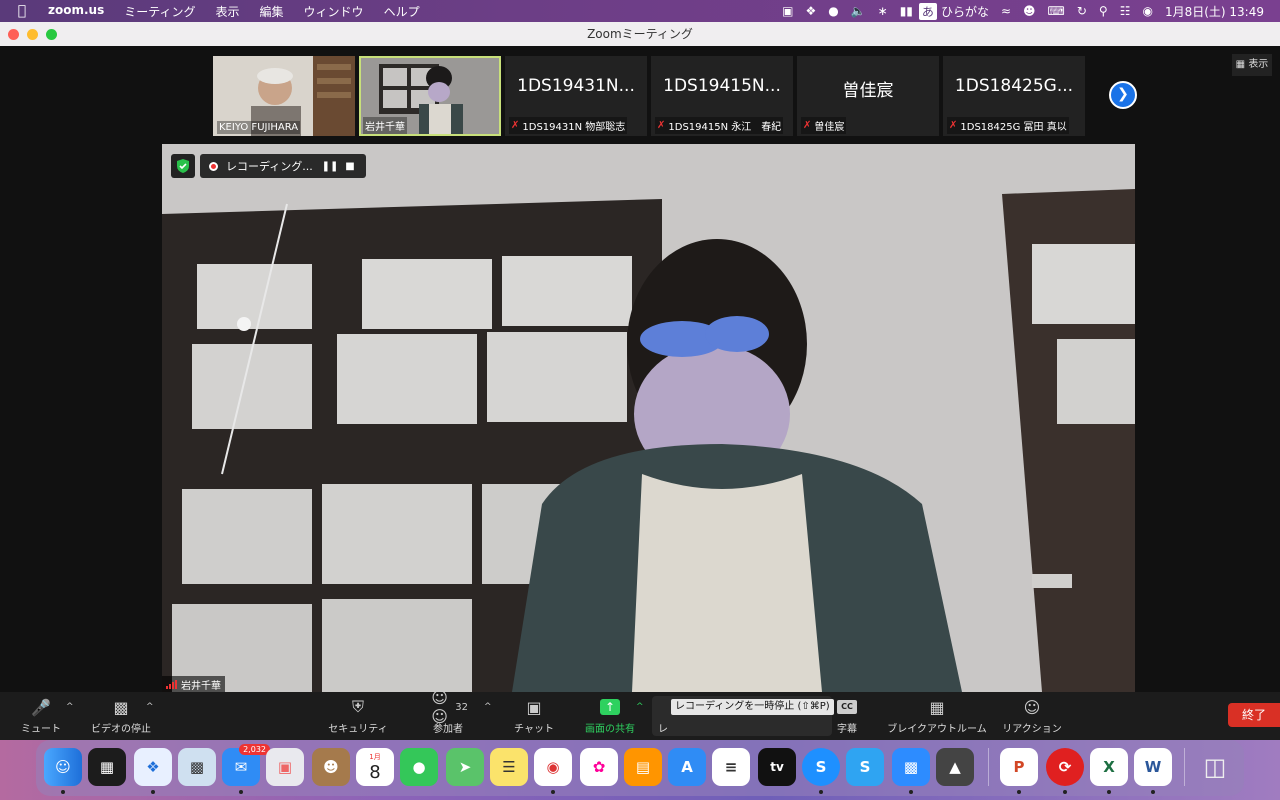  Describe the element at coordinates (228, 11) in the screenshot. I see `menu-view: 表示` at that location.